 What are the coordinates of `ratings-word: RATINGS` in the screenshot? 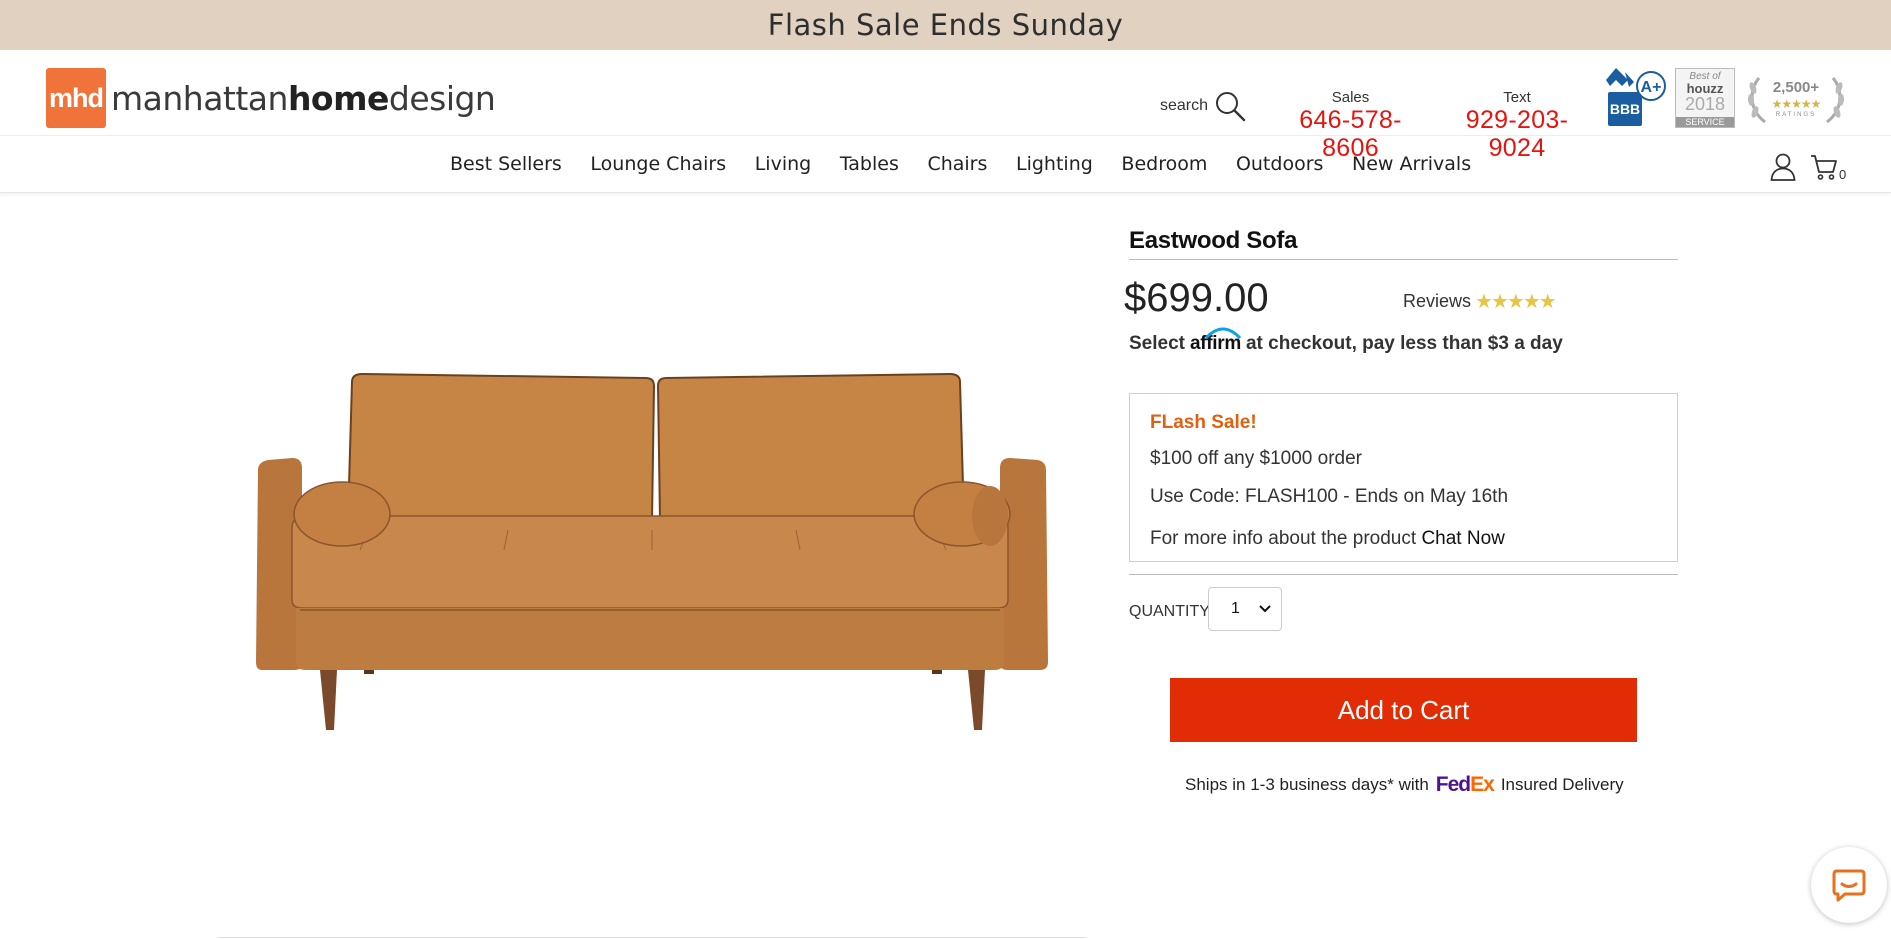 It's located at (1796, 115).